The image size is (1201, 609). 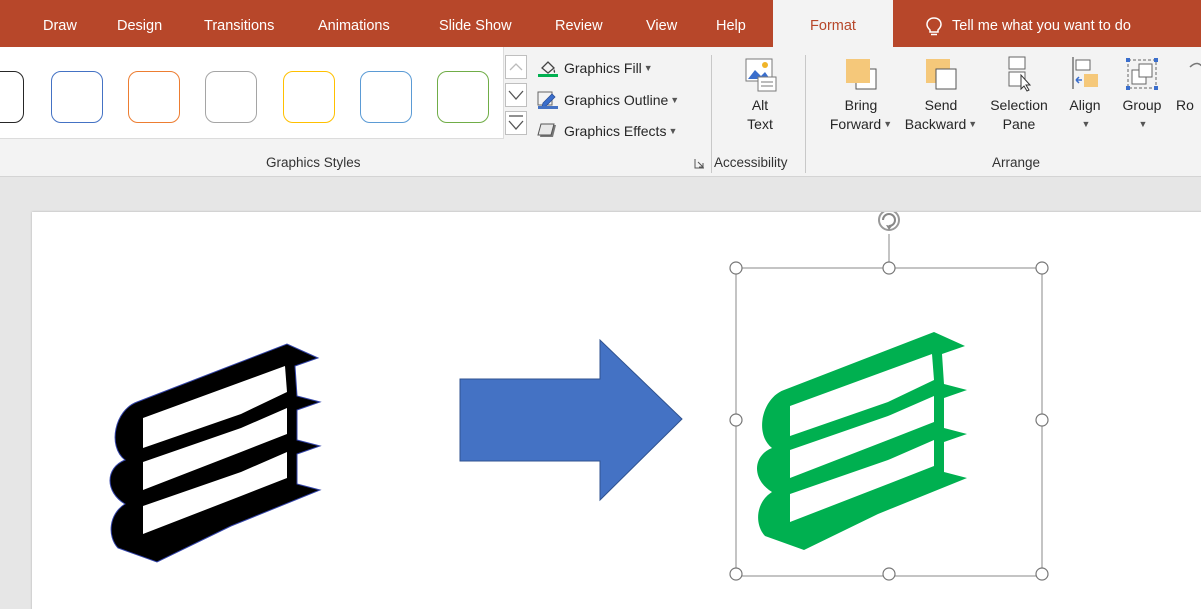 What do you see at coordinates (579, 23) in the screenshot?
I see `tab-review: Review` at bounding box center [579, 23].